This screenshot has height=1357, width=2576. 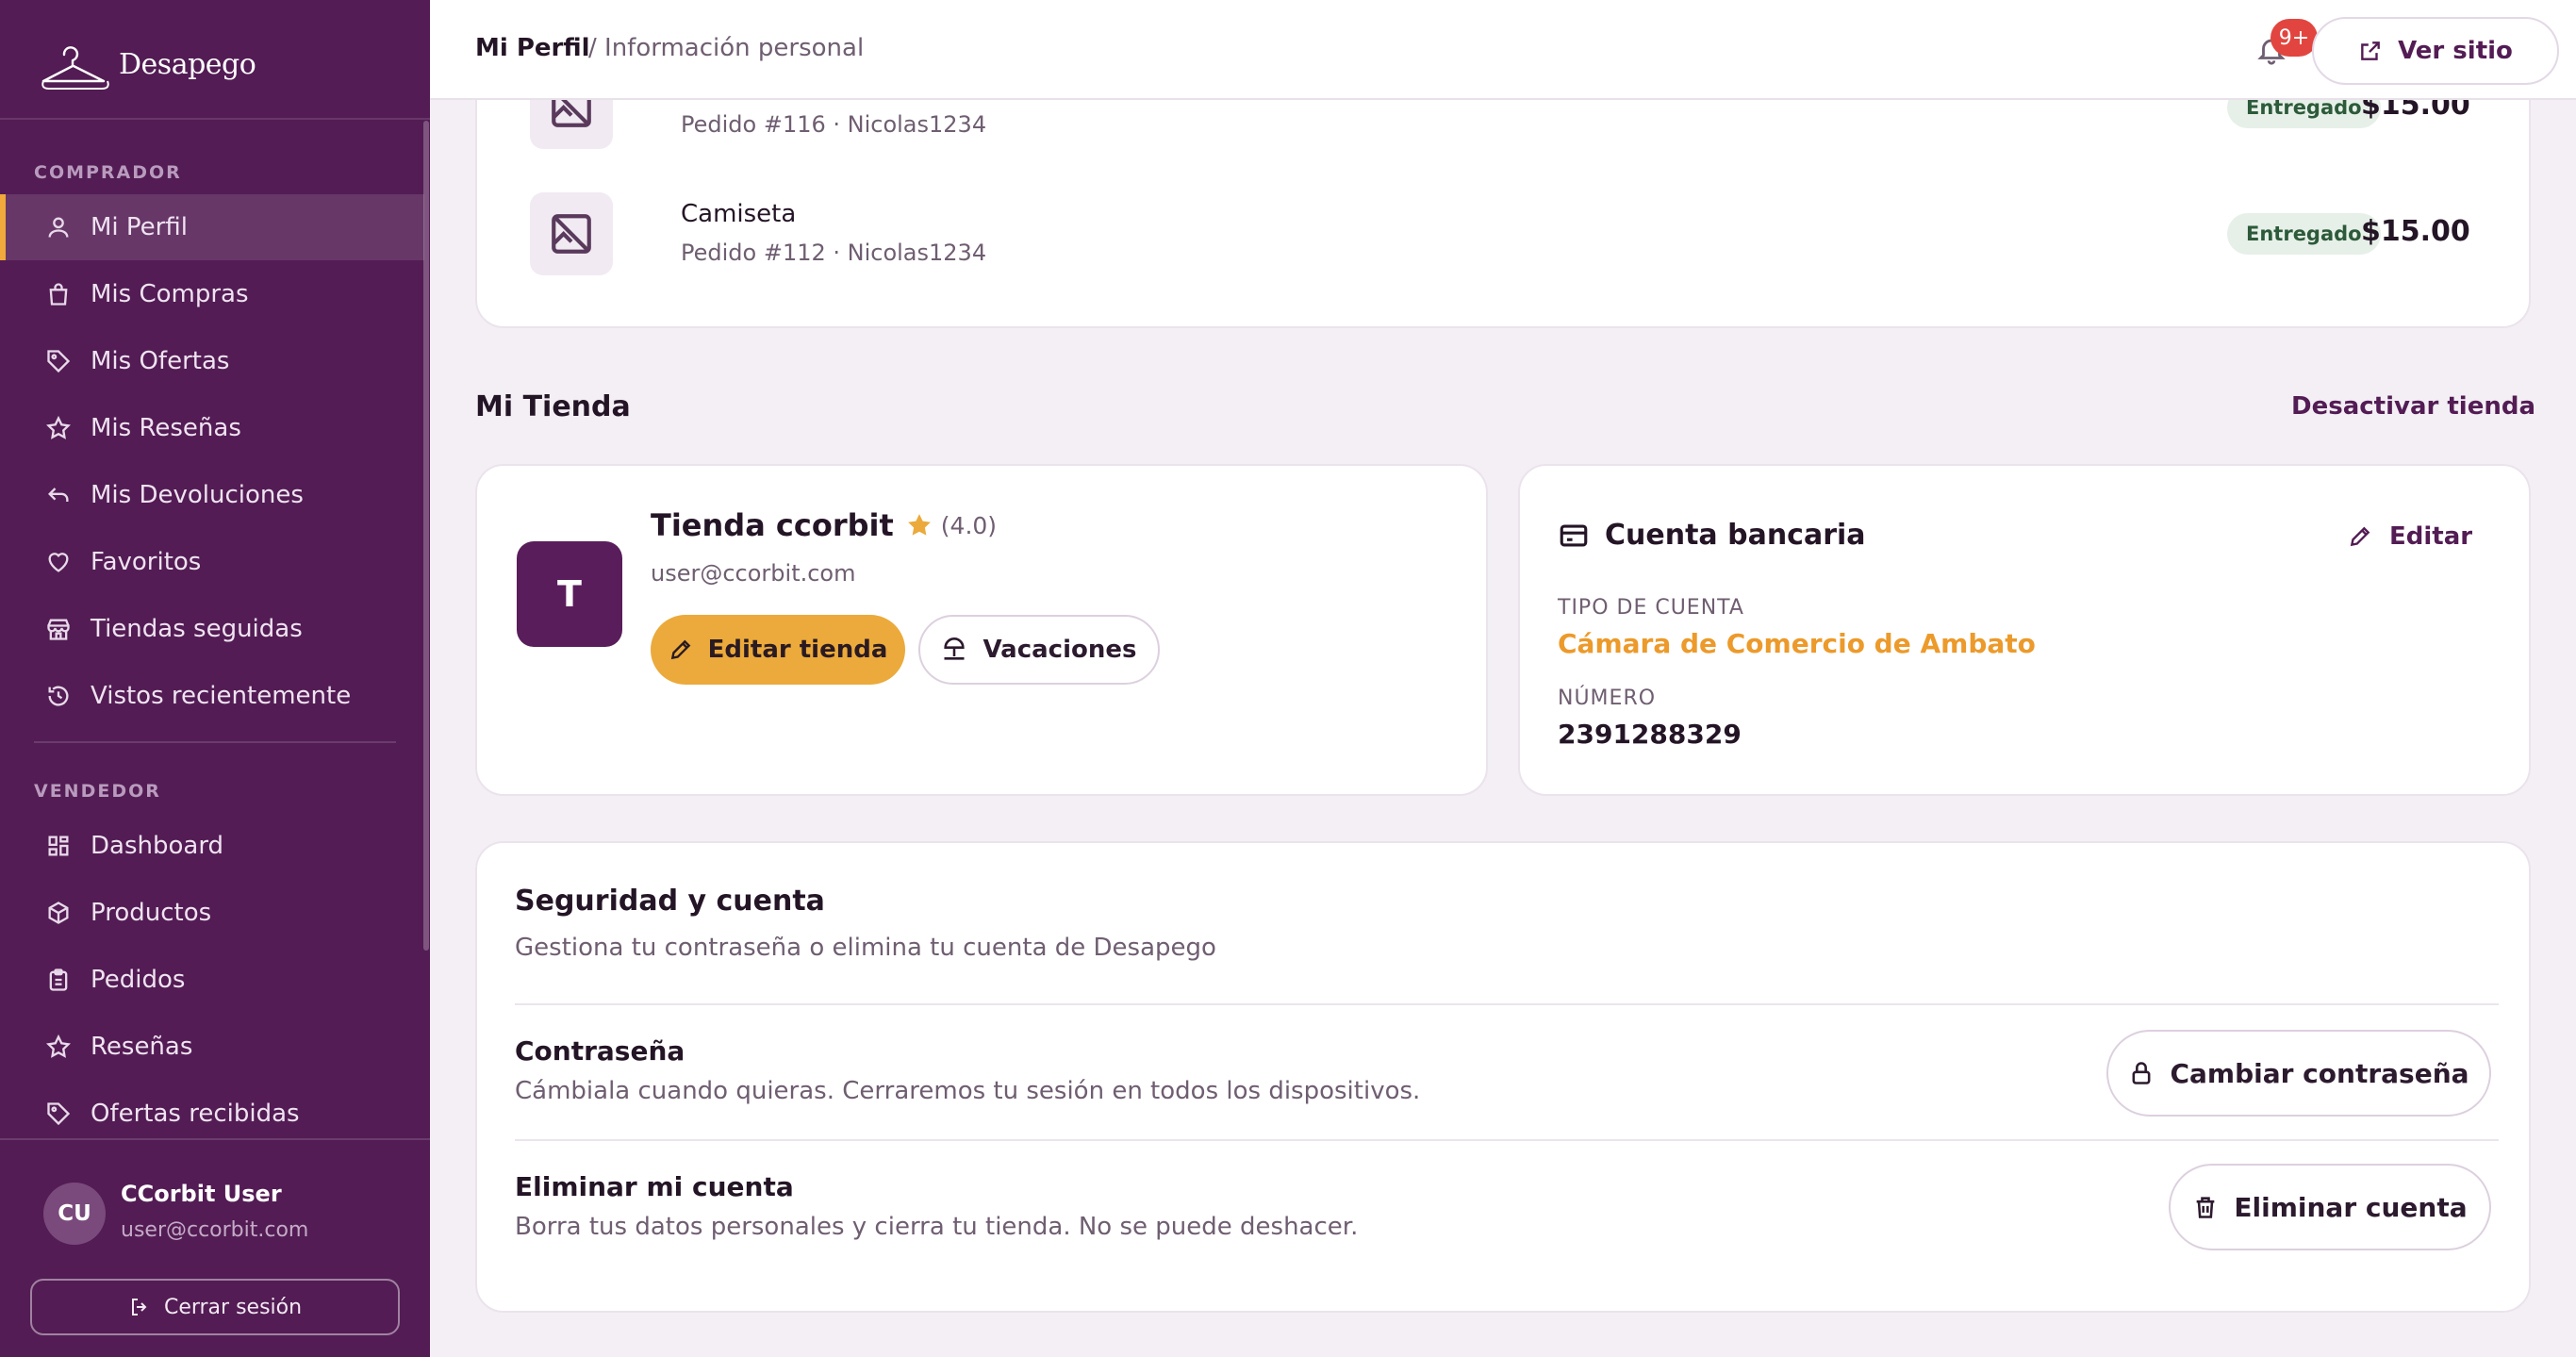 I want to click on notifications-badge: 9+, so click(x=2294, y=38).